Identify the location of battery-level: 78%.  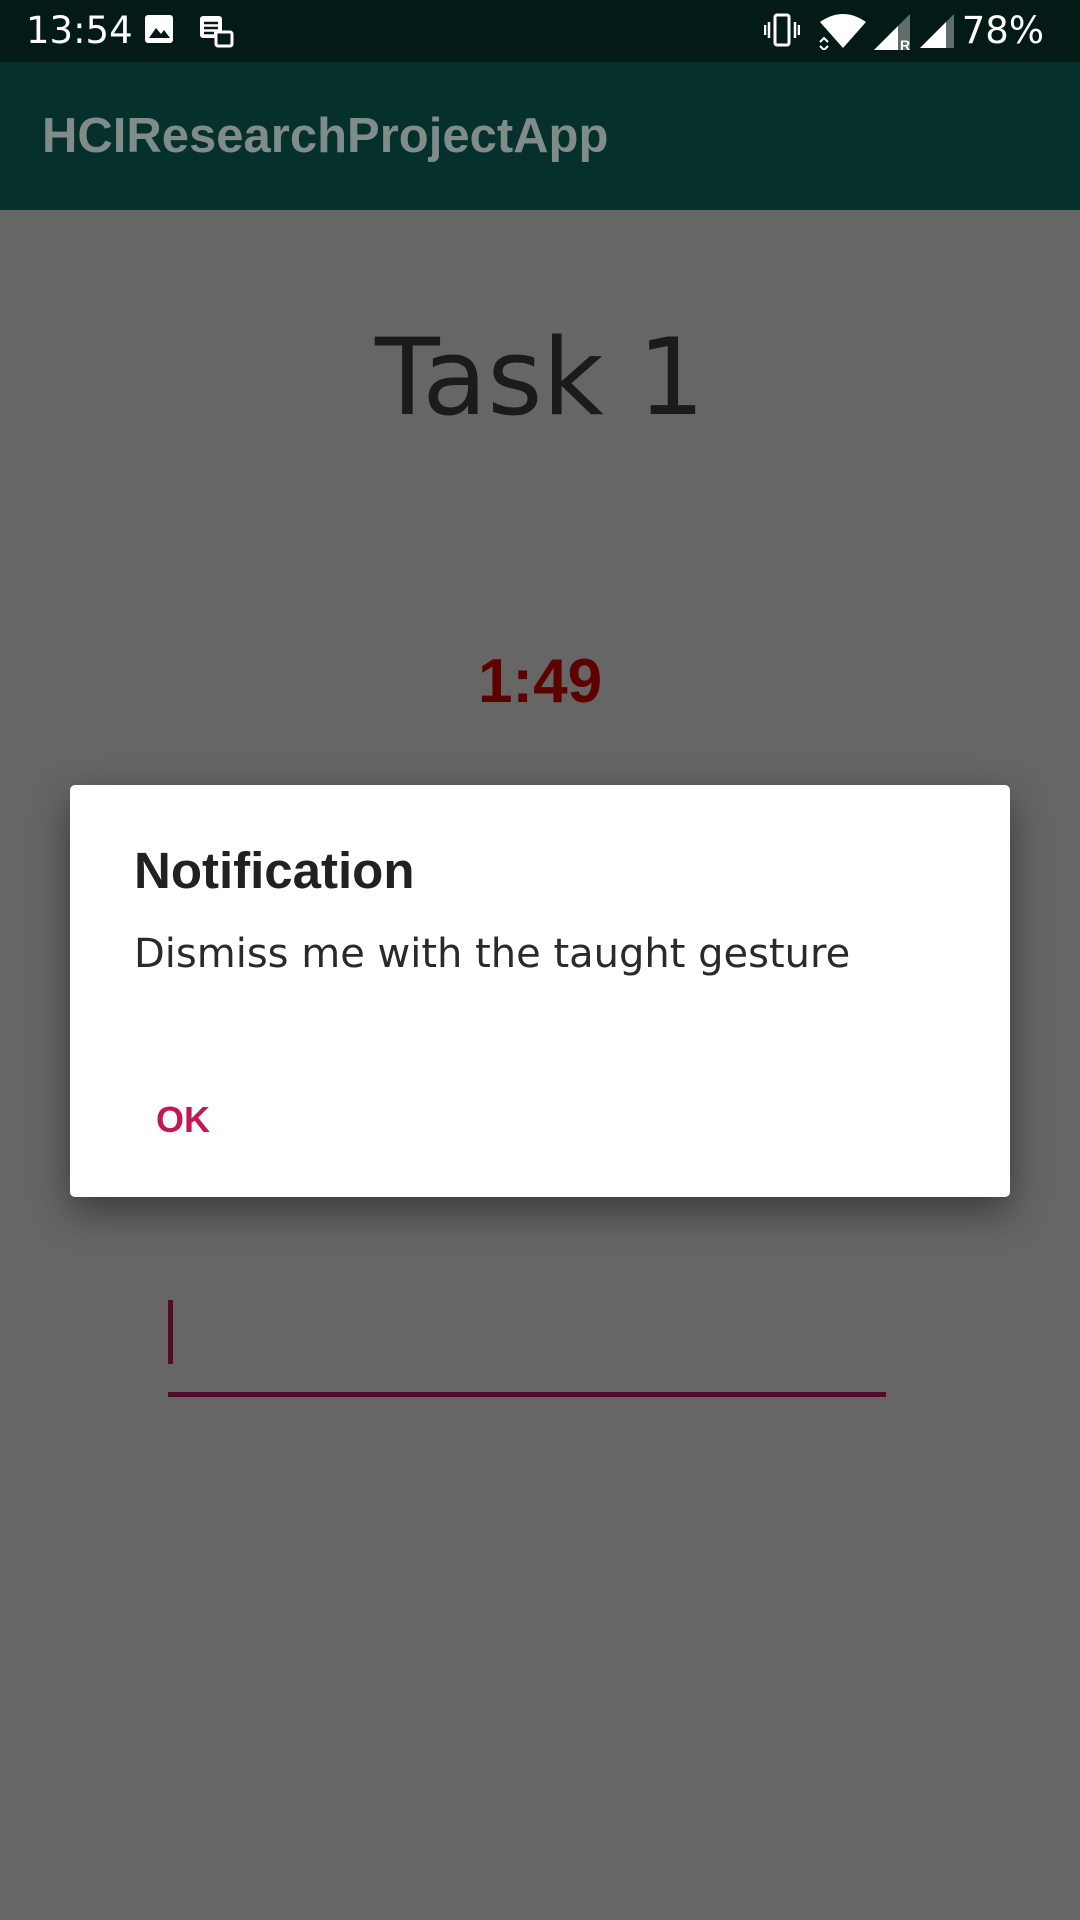
(1002, 30).